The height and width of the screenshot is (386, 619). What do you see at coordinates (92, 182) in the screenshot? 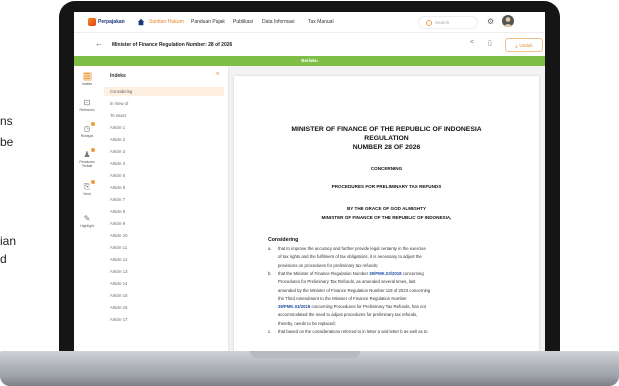
I see `notification-dot` at bounding box center [92, 182].